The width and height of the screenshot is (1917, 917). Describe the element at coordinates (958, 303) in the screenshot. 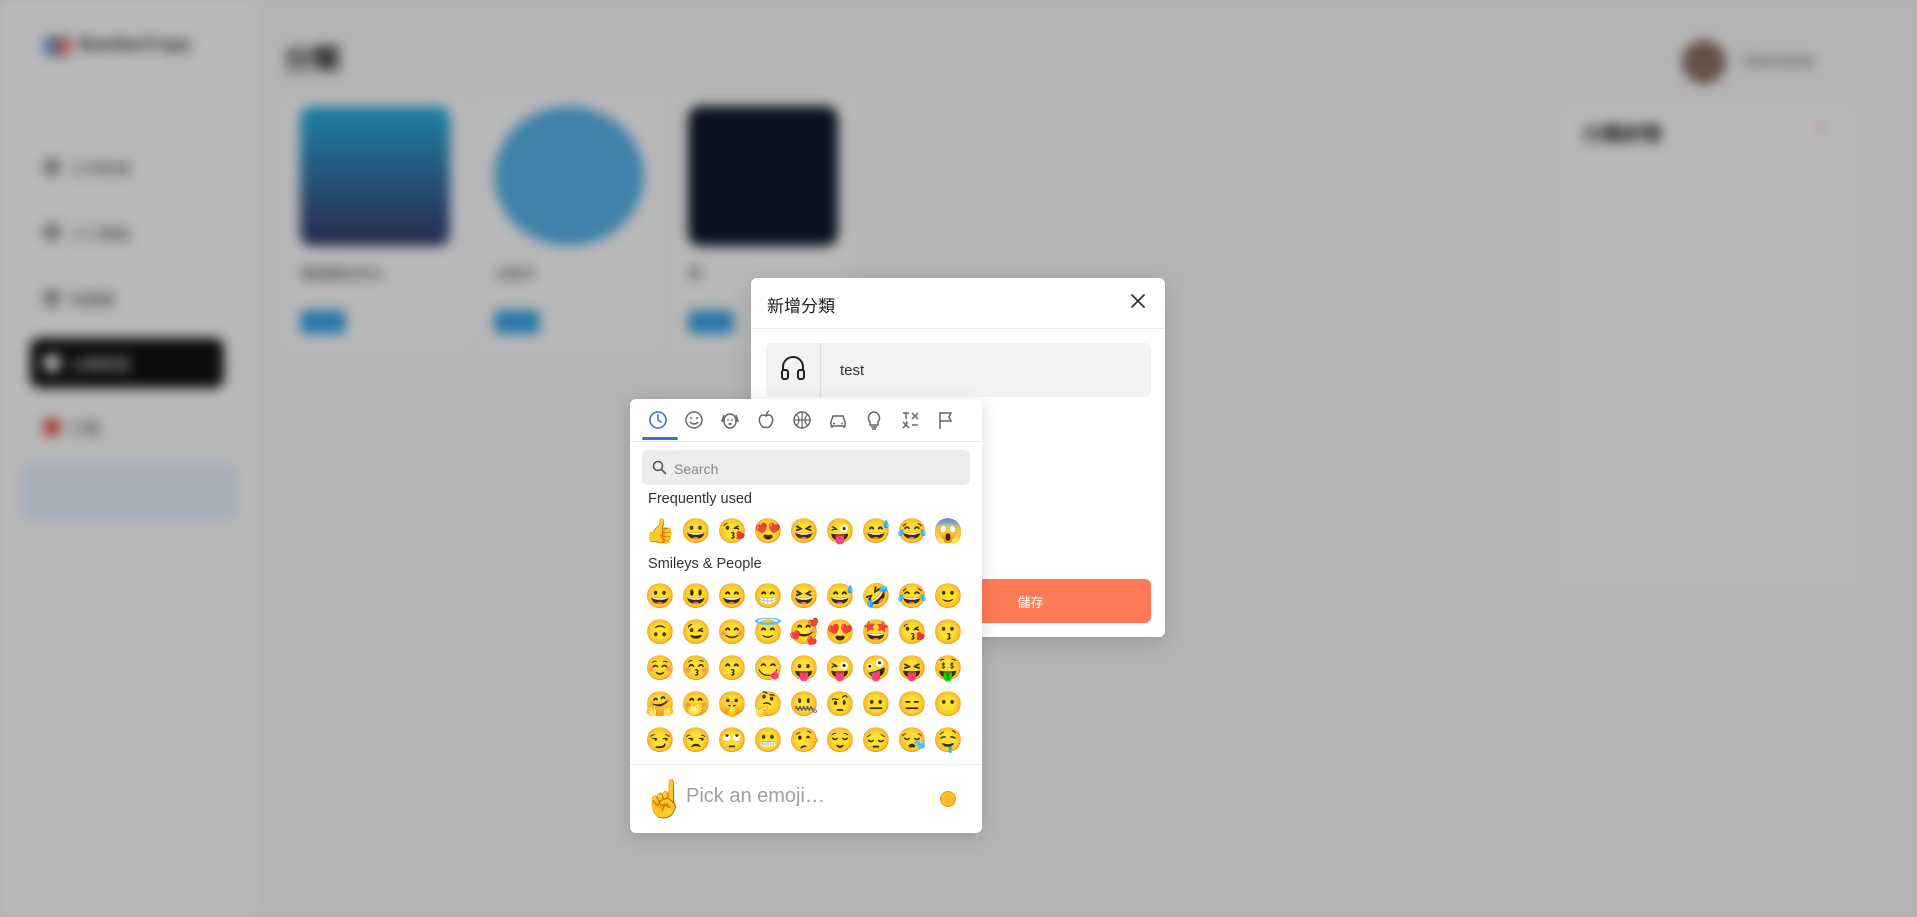

I see `dialog-header: 新增分類` at that location.